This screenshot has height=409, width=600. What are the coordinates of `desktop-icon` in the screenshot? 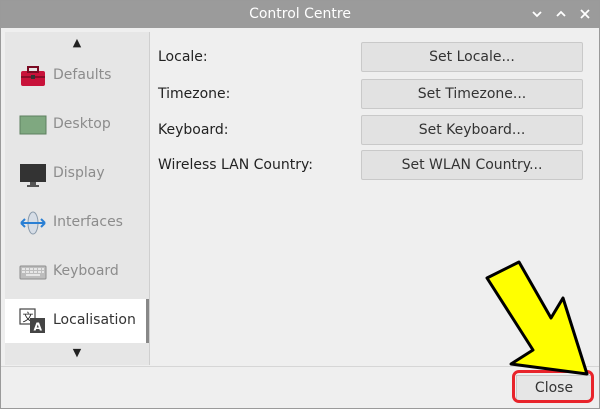 It's located at (33, 125).